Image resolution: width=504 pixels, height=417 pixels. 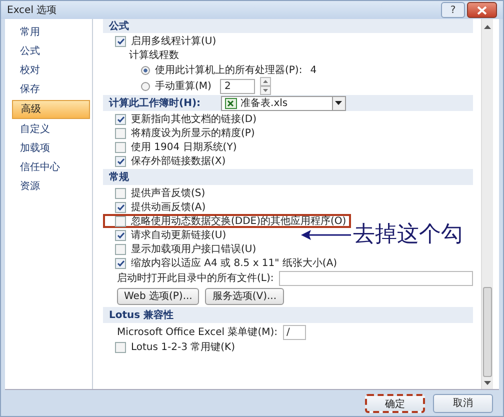 What do you see at coordinates (408, 235) in the screenshot?
I see `annotation-text: 去掉这个勾` at bounding box center [408, 235].